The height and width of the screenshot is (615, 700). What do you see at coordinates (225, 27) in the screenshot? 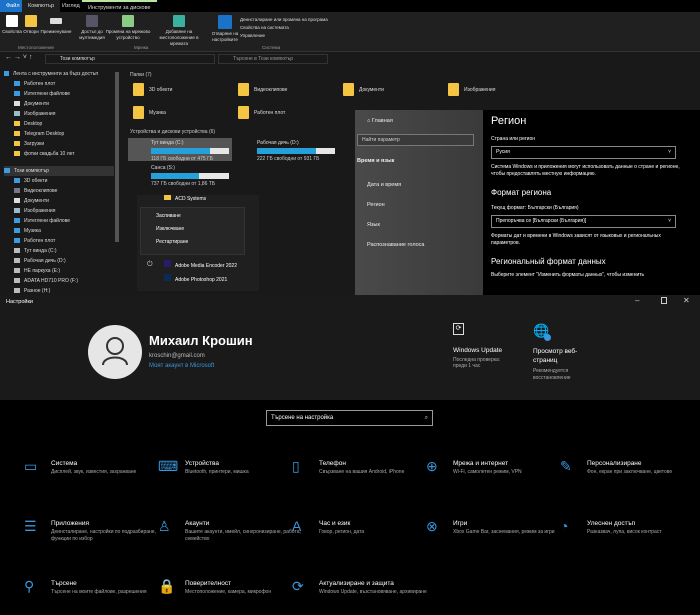
I see `open-settings-button: Отваряне на настройките` at bounding box center [225, 27].